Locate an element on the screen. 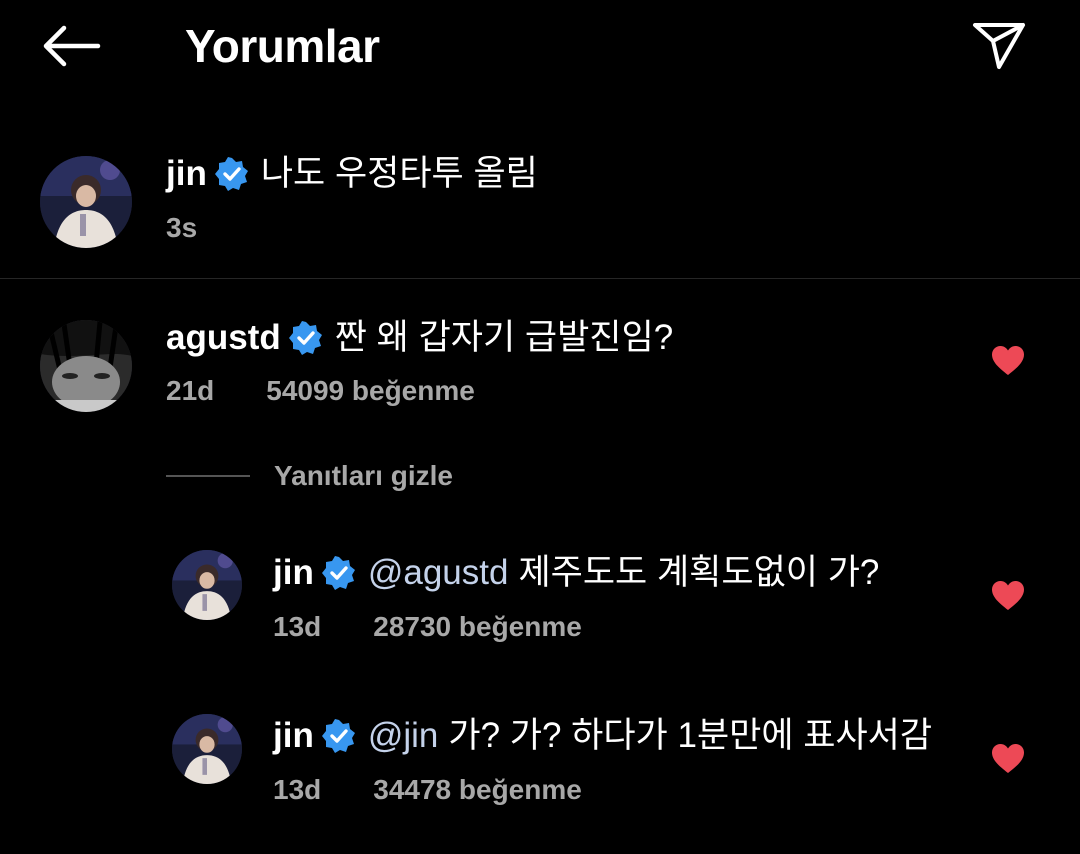  replies-divider-line is located at coordinates (208, 476).